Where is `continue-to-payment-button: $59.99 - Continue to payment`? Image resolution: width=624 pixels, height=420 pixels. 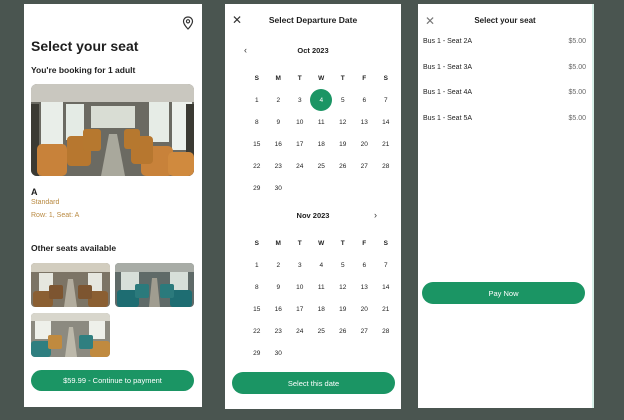
continue-to-payment-button: $59.99 - Continue to payment is located at coordinates (112, 380).